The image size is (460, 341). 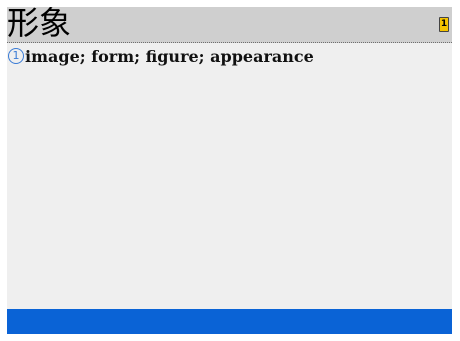 I want to click on page-badge-icon: 1, so click(x=444, y=24).